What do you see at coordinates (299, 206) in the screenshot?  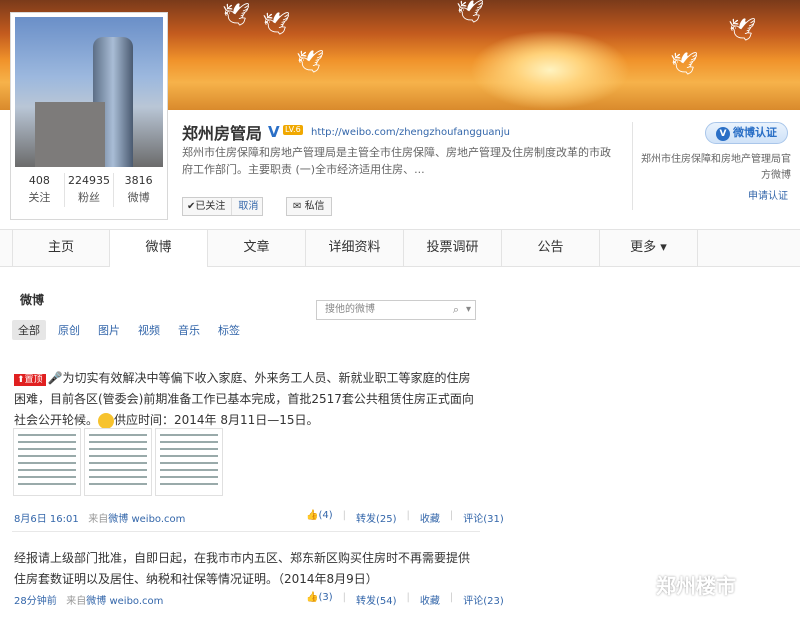 I see `envelope-icon: ✉` at bounding box center [299, 206].